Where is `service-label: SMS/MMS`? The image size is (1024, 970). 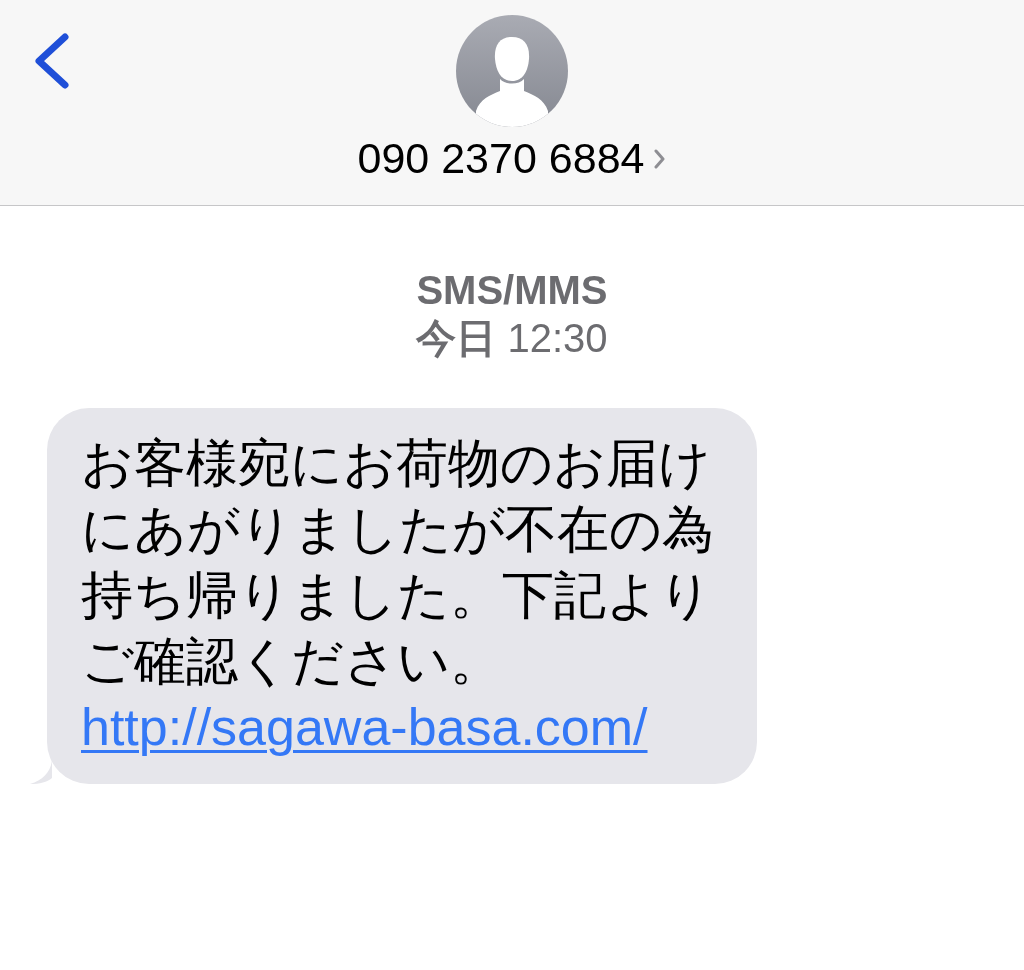
service-label: SMS/MMS is located at coordinates (512, 290).